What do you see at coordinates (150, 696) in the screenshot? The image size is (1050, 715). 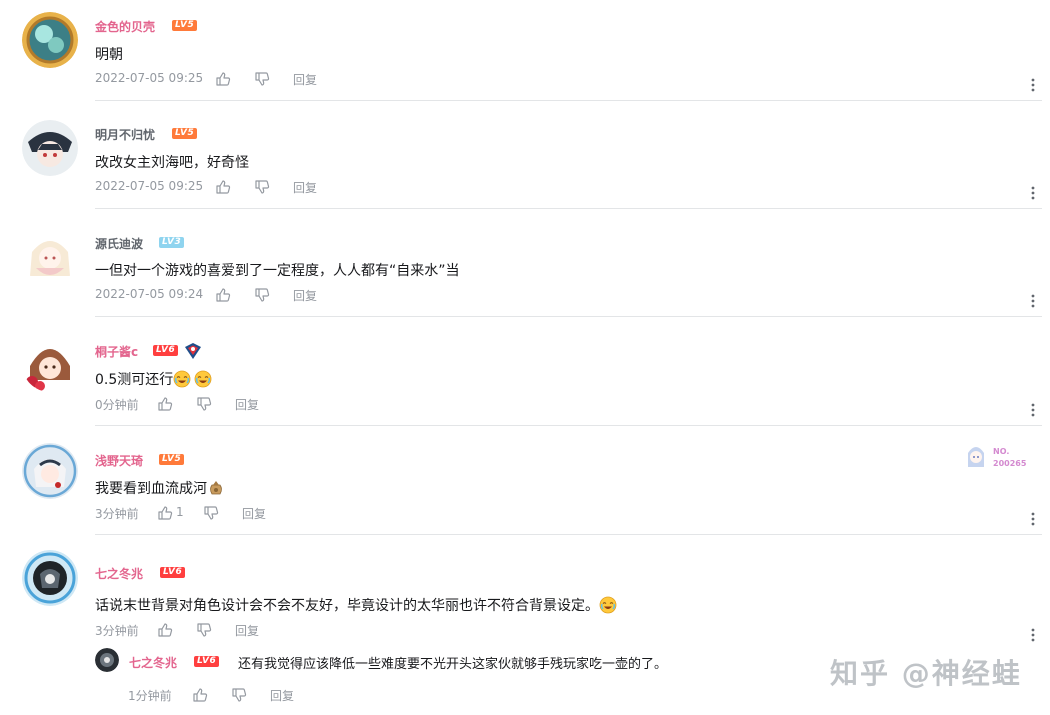 I see `timestamp: 1分钟前` at bounding box center [150, 696].